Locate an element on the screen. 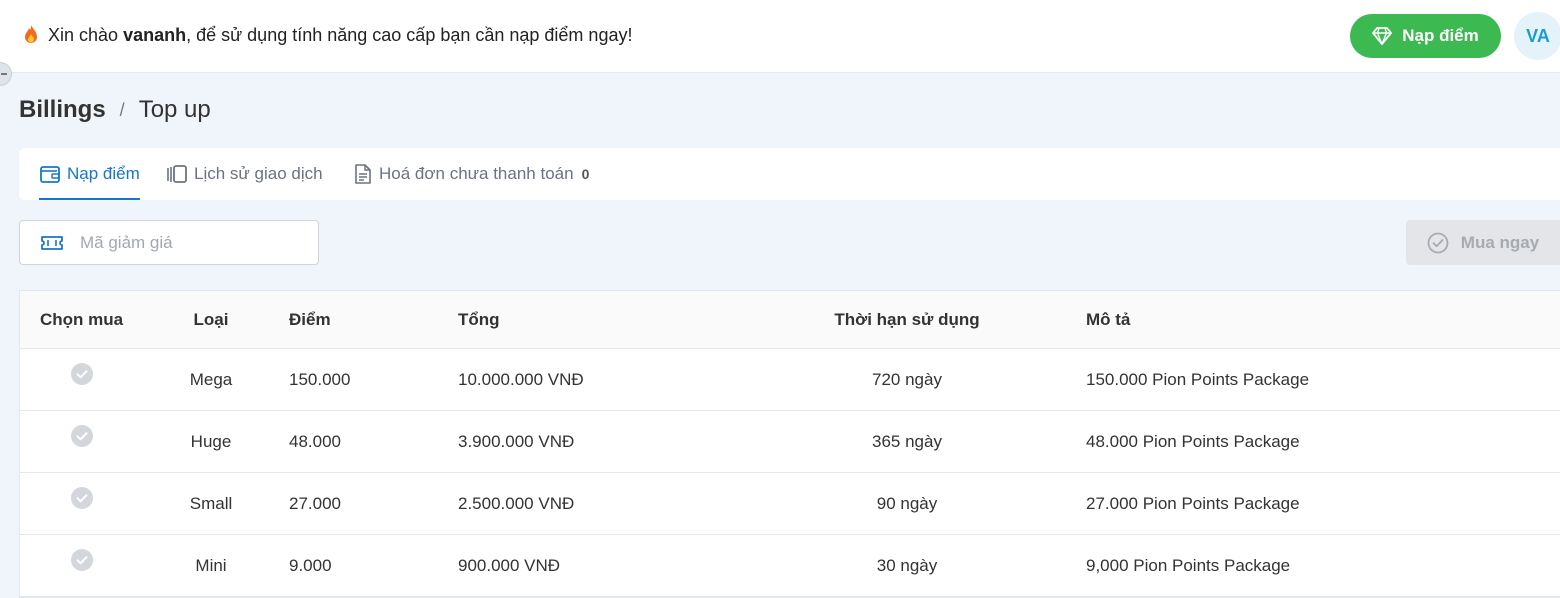 The image size is (1560, 598). cell-total: 900.000 VNĐ is located at coordinates (509, 565).